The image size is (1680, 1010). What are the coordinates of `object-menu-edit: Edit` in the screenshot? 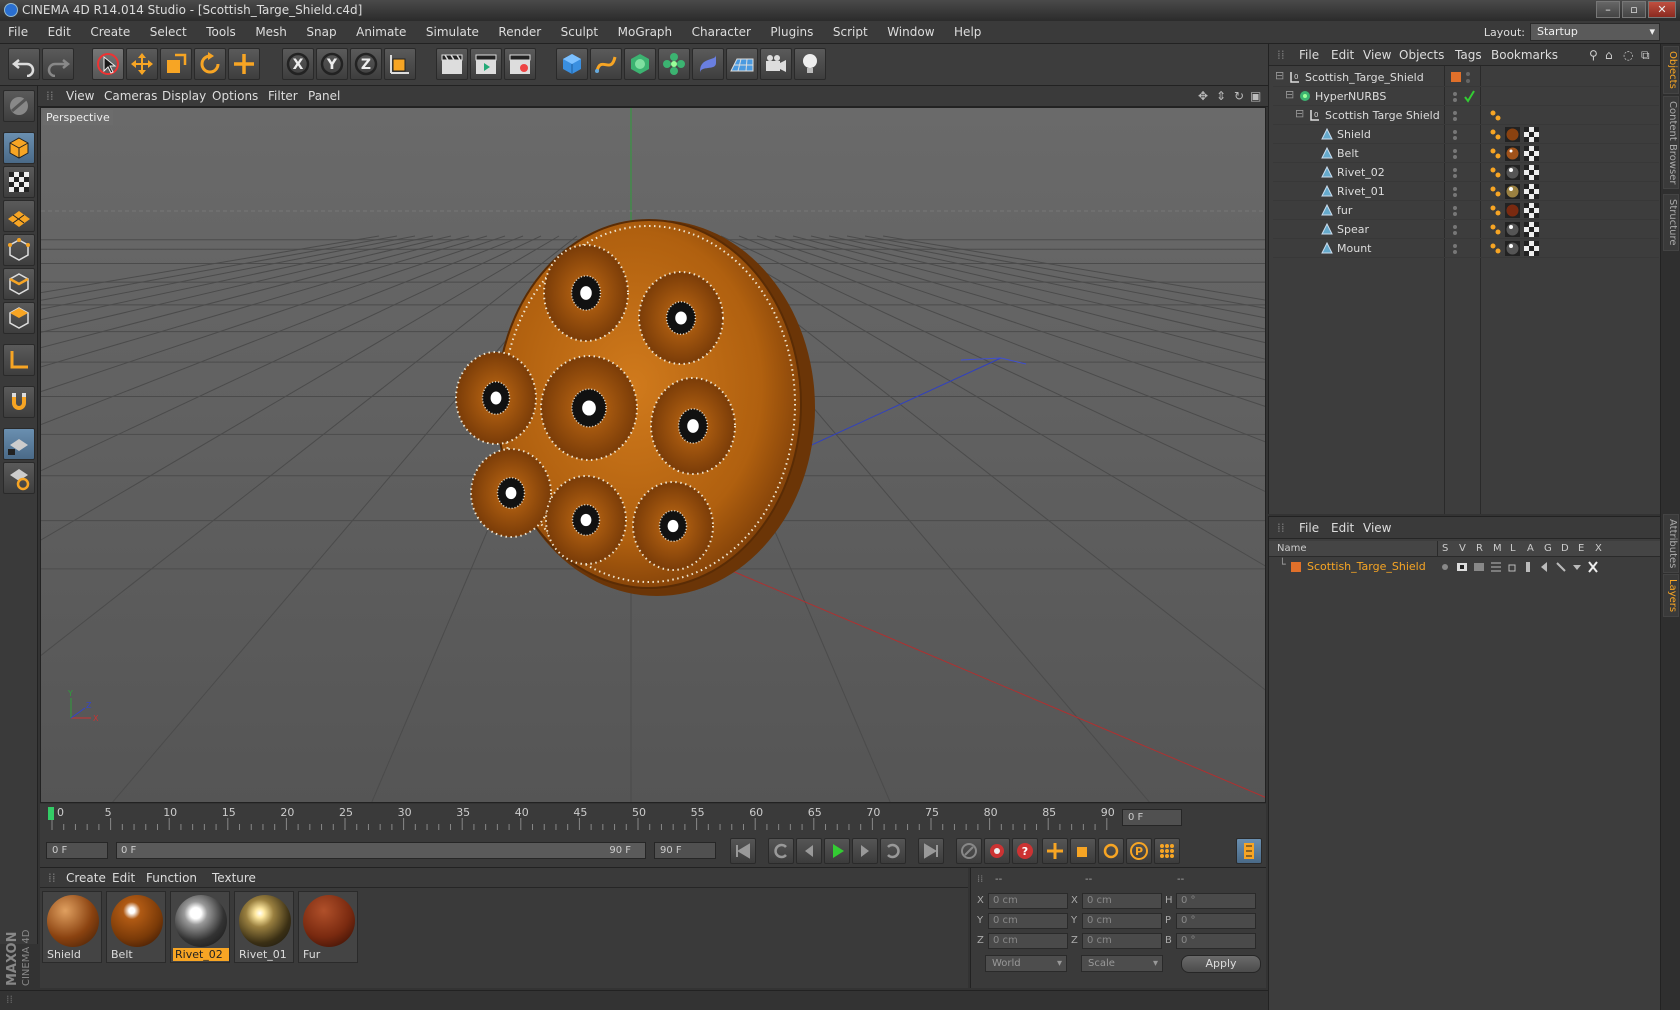 It's located at (1342, 55).